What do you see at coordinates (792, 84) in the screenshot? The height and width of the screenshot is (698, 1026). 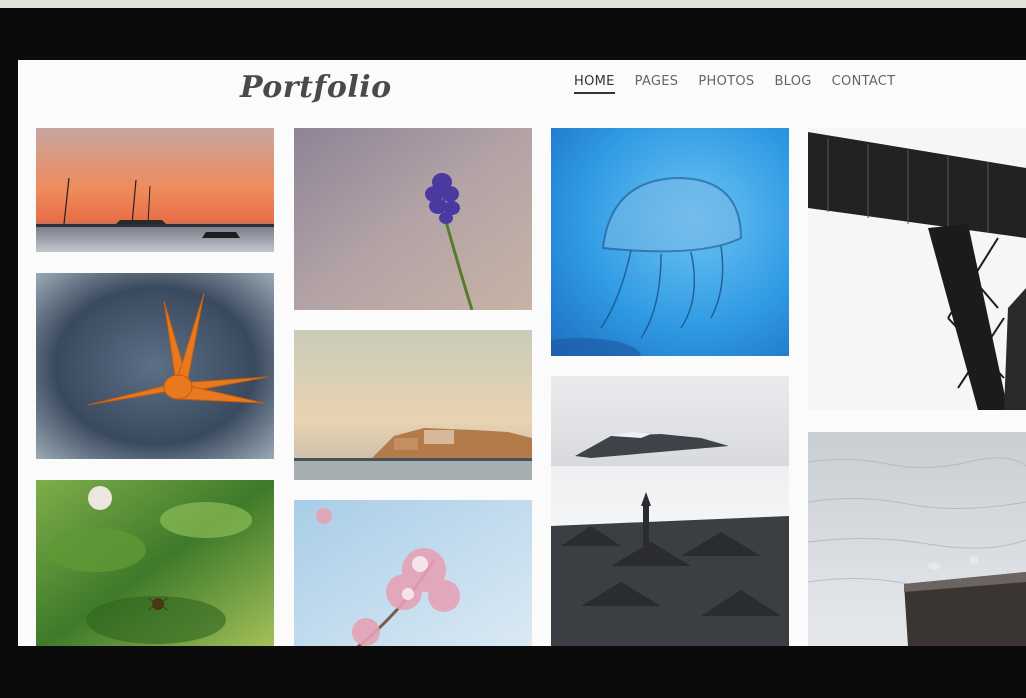 I see `nav-blog: BLOG` at bounding box center [792, 84].